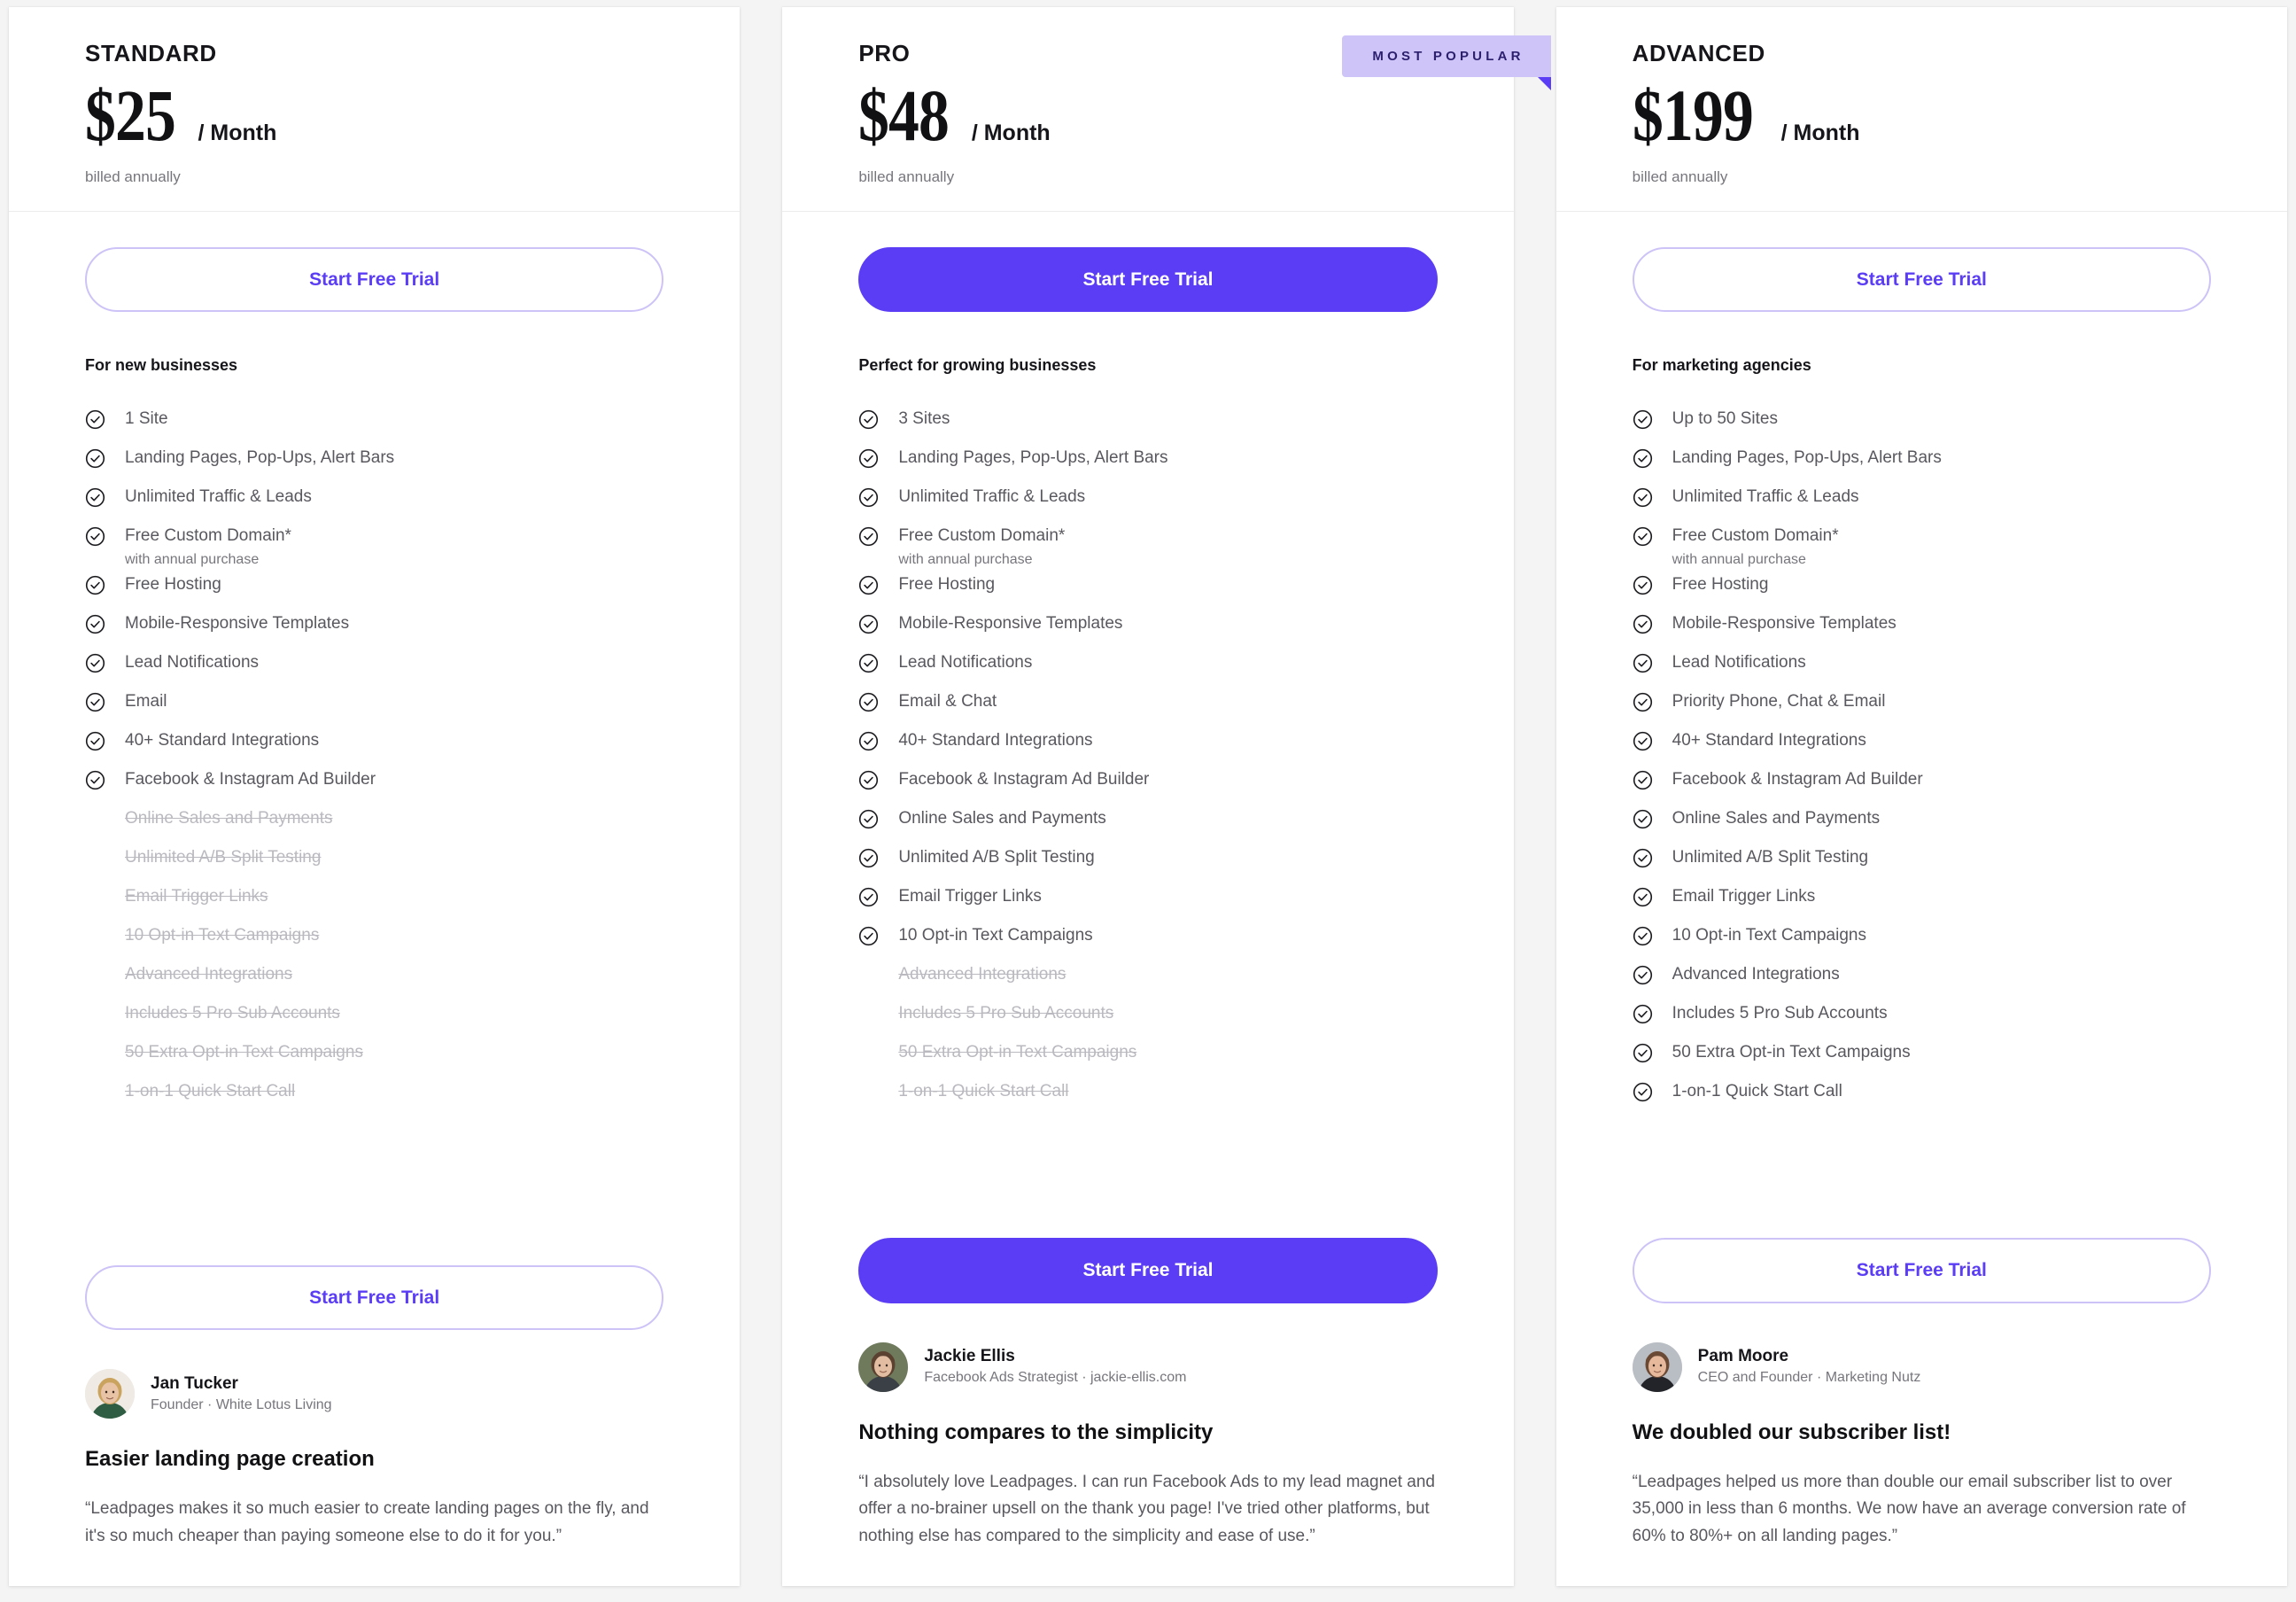 The height and width of the screenshot is (1602, 2296). What do you see at coordinates (1699, 53) in the screenshot?
I see `plan-name: ADVANCED` at bounding box center [1699, 53].